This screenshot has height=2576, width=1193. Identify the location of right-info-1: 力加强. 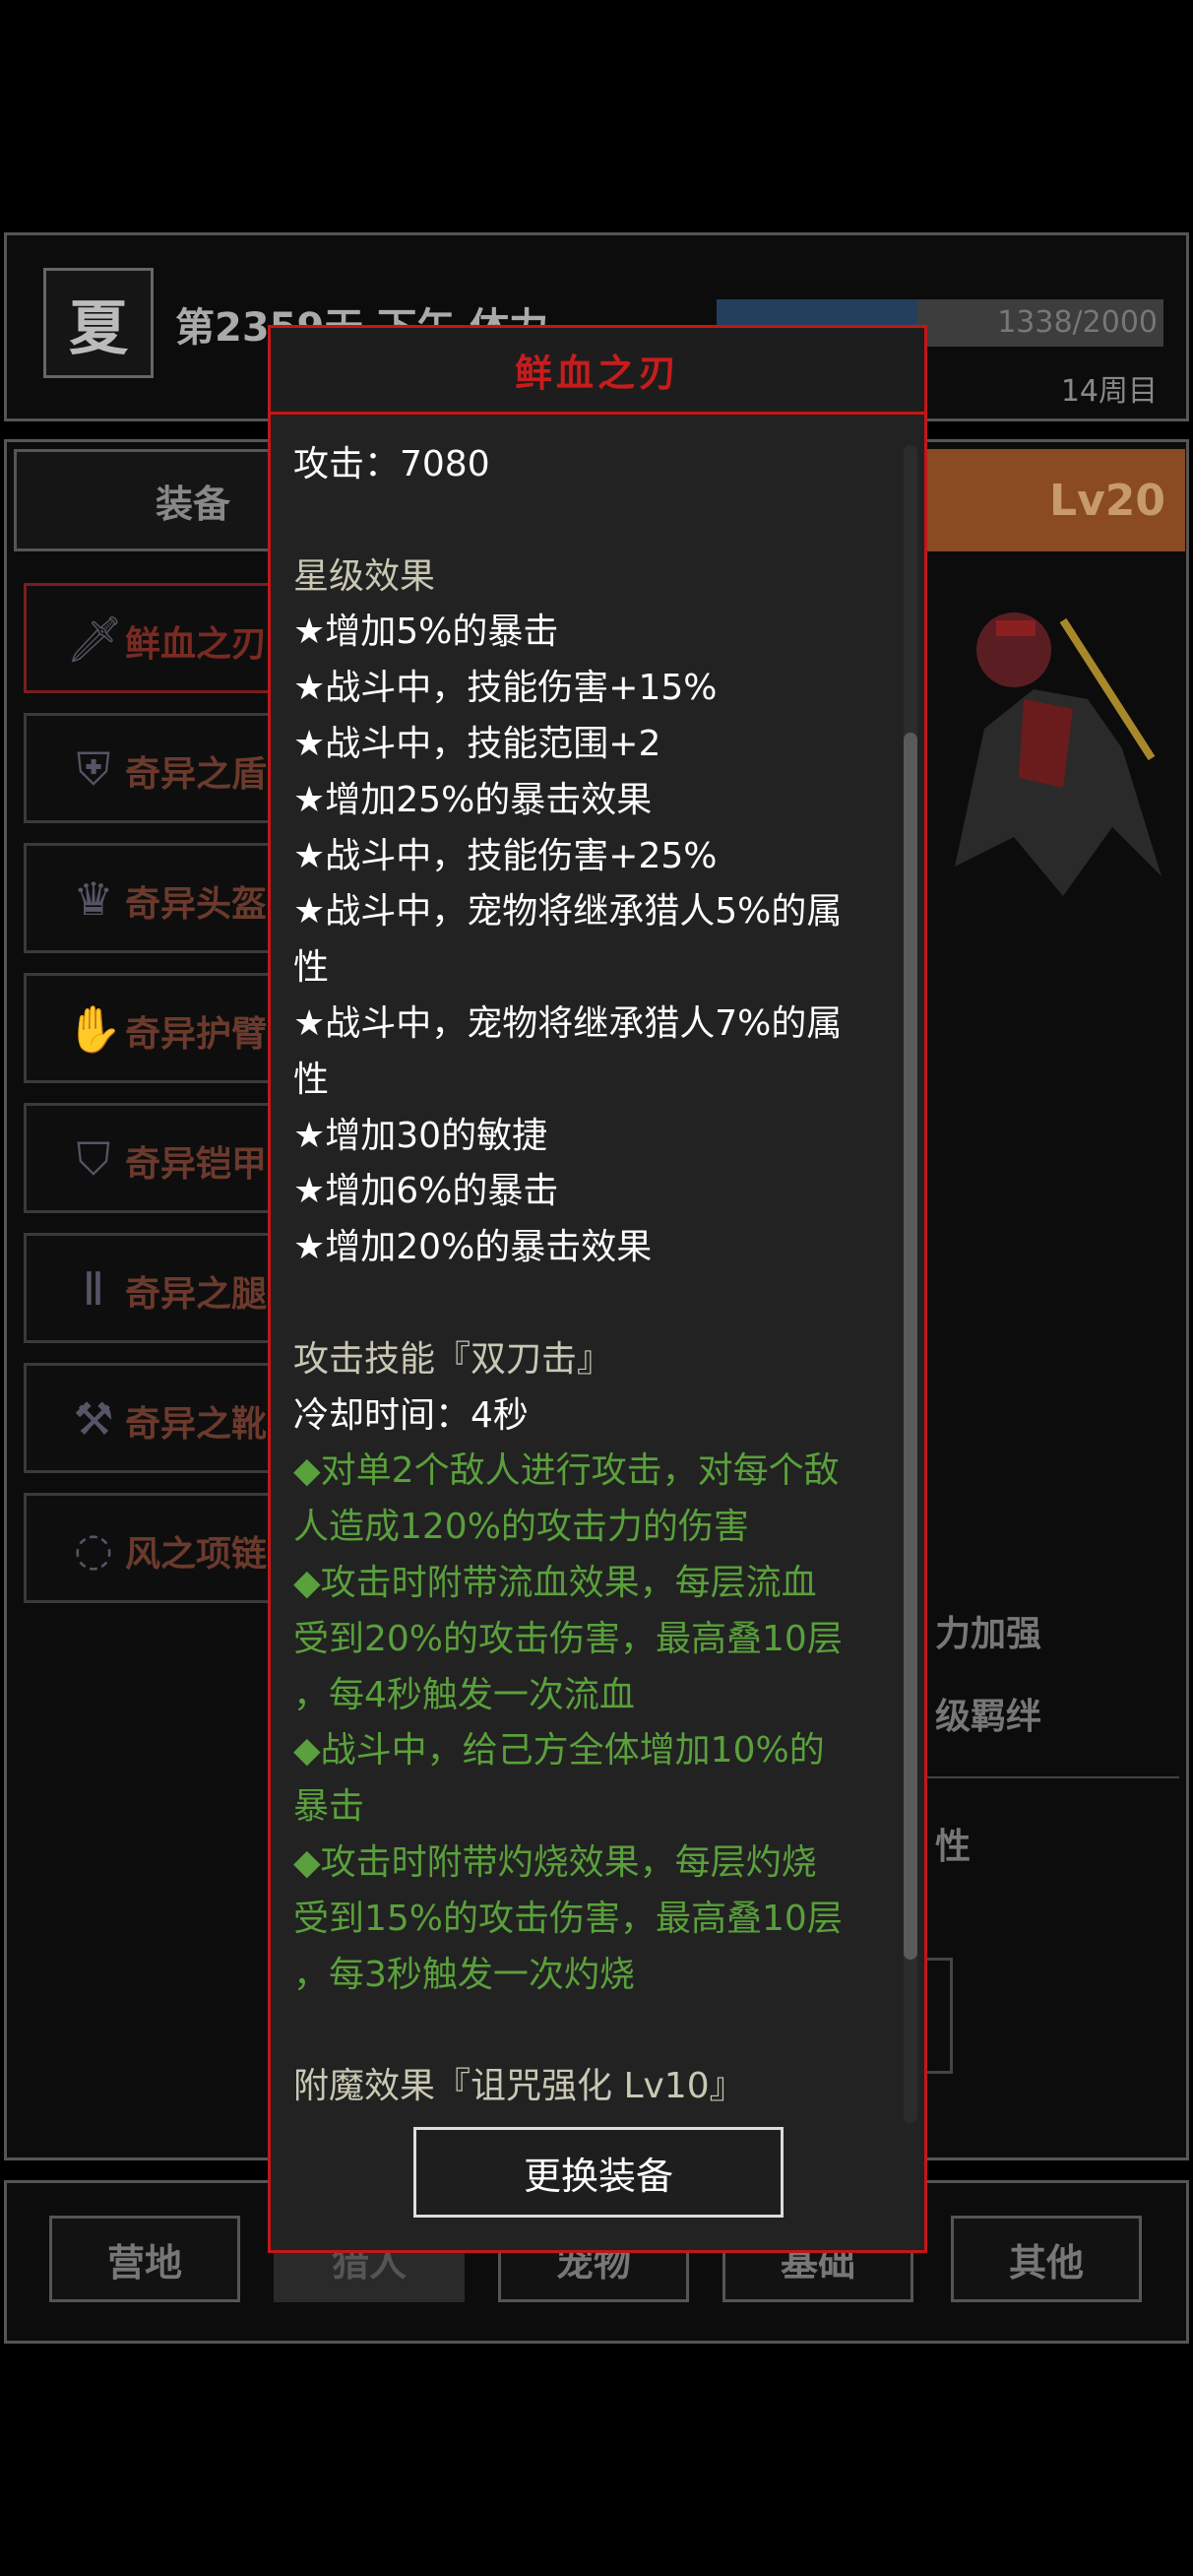
(988, 1634).